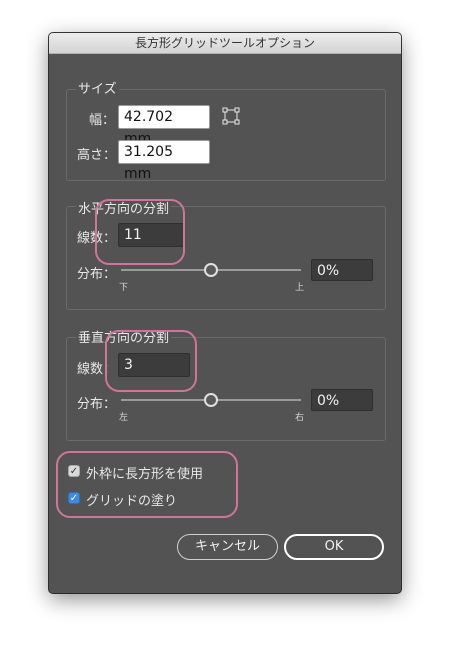 The height and width of the screenshot is (659, 450). I want to click on vertical-min-label: 左, so click(124, 418).